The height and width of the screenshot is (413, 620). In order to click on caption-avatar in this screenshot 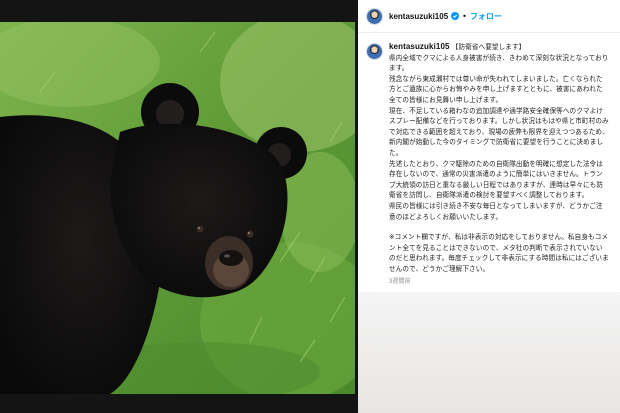, I will do `click(374, 51)`.